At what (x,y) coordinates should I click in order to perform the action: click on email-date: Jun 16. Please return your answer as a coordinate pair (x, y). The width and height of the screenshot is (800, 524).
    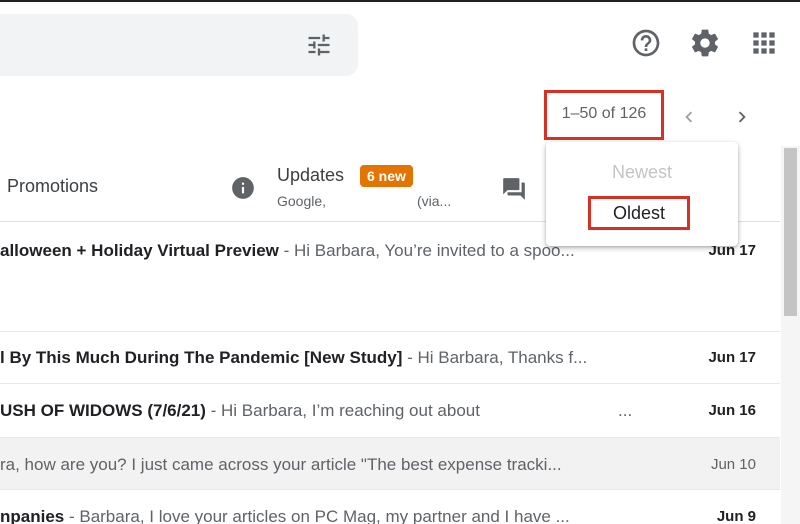
    Looking at the image, I should click on (732, 410).